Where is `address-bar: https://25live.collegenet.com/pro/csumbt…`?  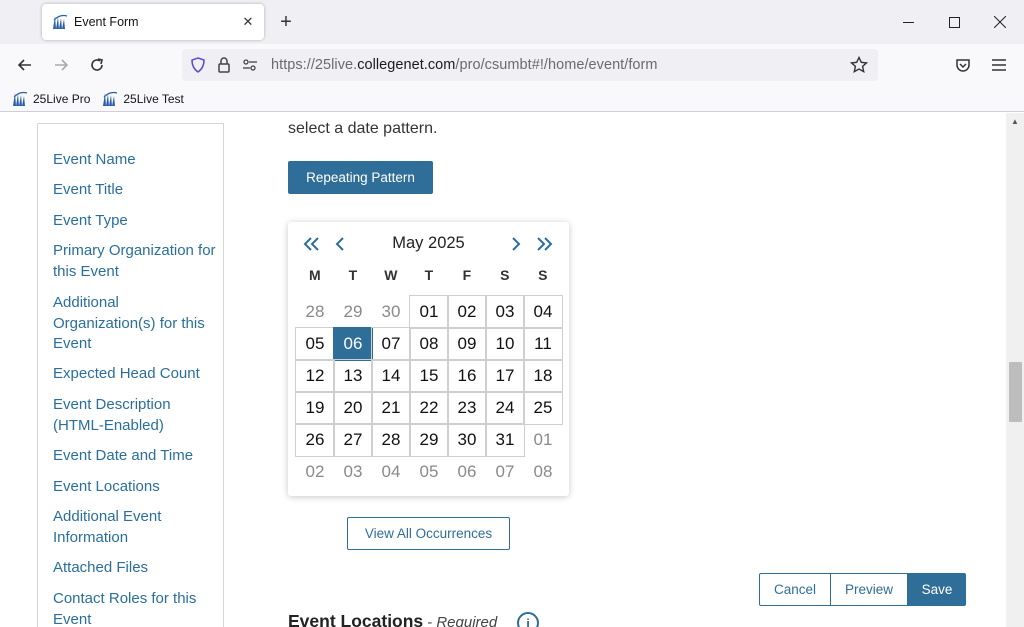 address-bar: https://25live.collegenet.com/pro/csumbt… is located at coordinates (530, 65).